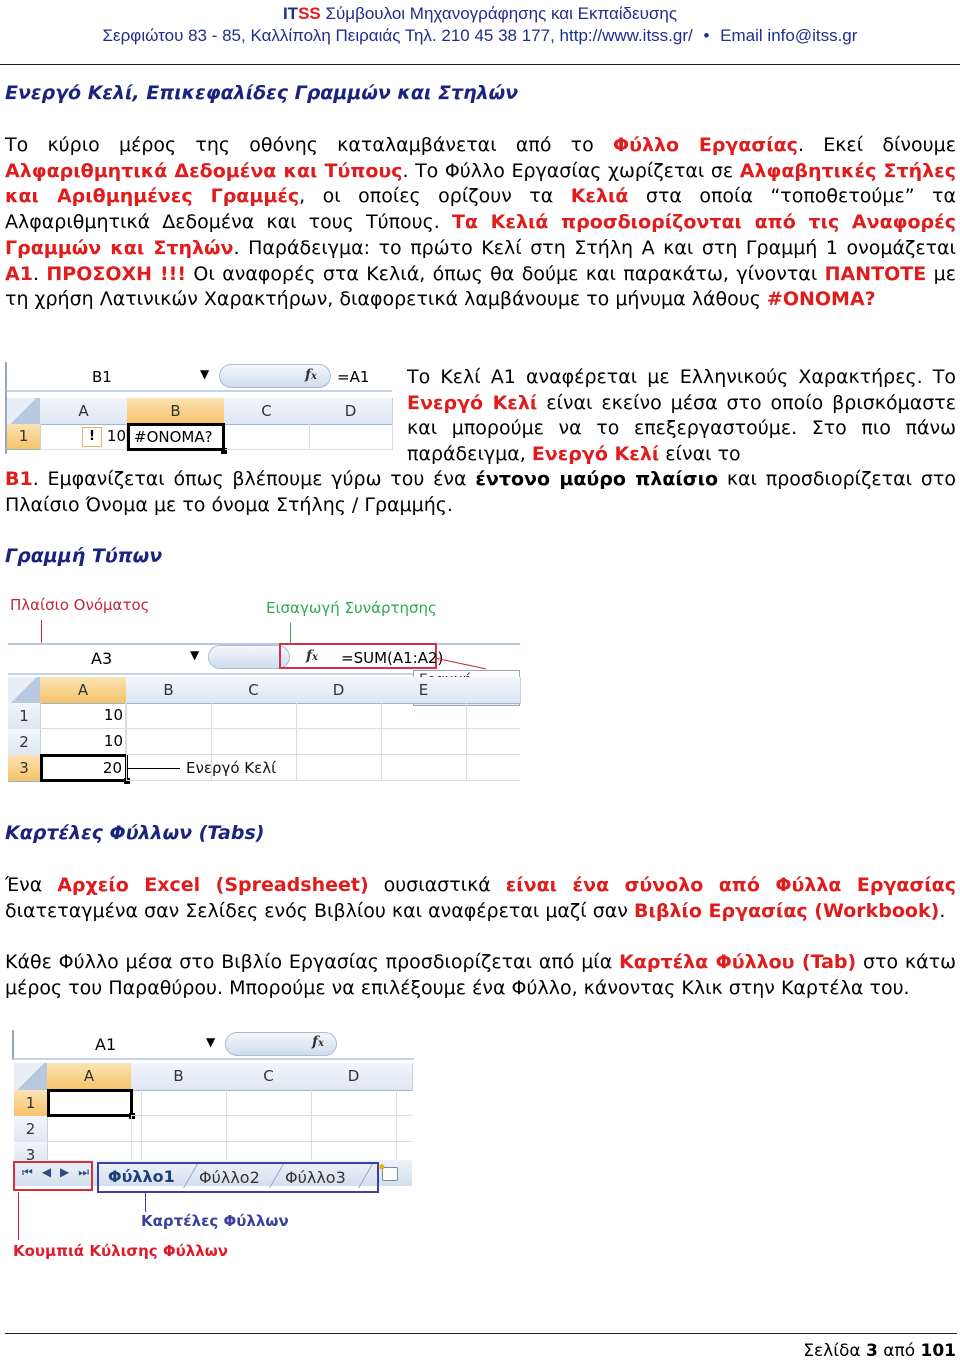 The width and height of the screenshot is (960, 1363). Describe the element at coordinates (876, 145) in the screenshot. I see `text-run: . Εκεί δίνουμε` at that location.